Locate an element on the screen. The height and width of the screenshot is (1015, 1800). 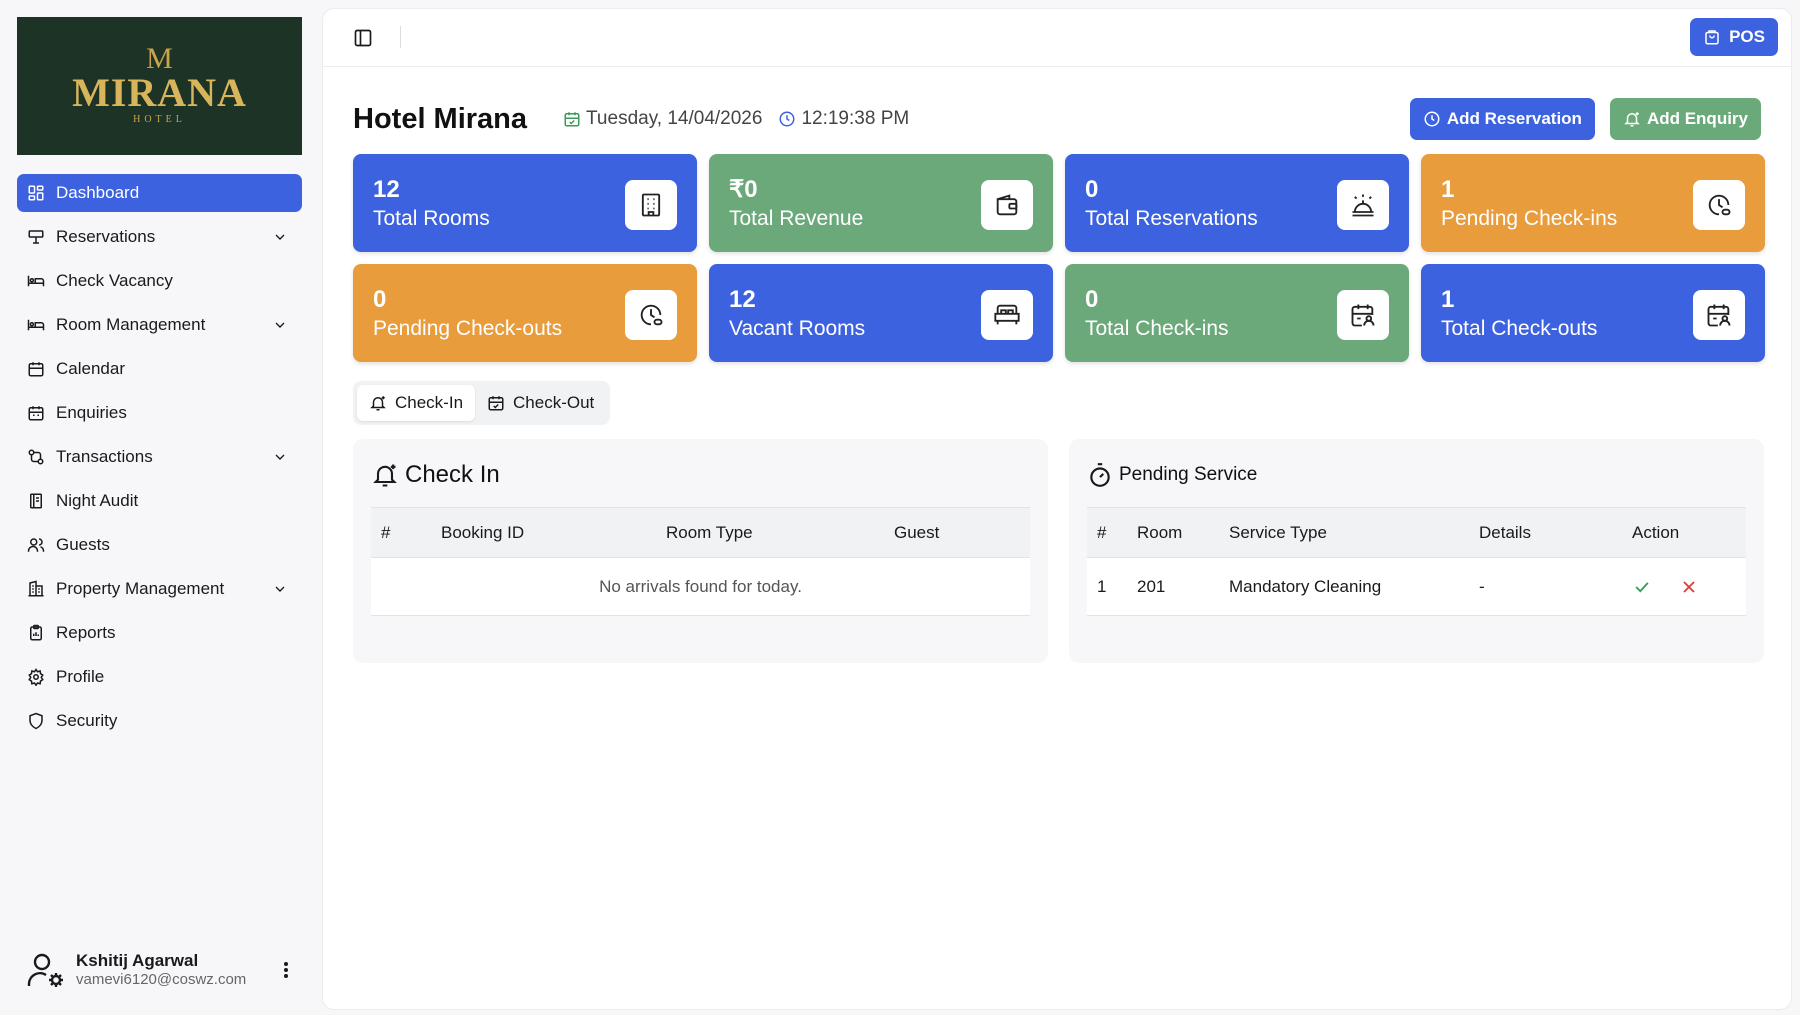
reservations-icon is located at coordinates (36, 237).